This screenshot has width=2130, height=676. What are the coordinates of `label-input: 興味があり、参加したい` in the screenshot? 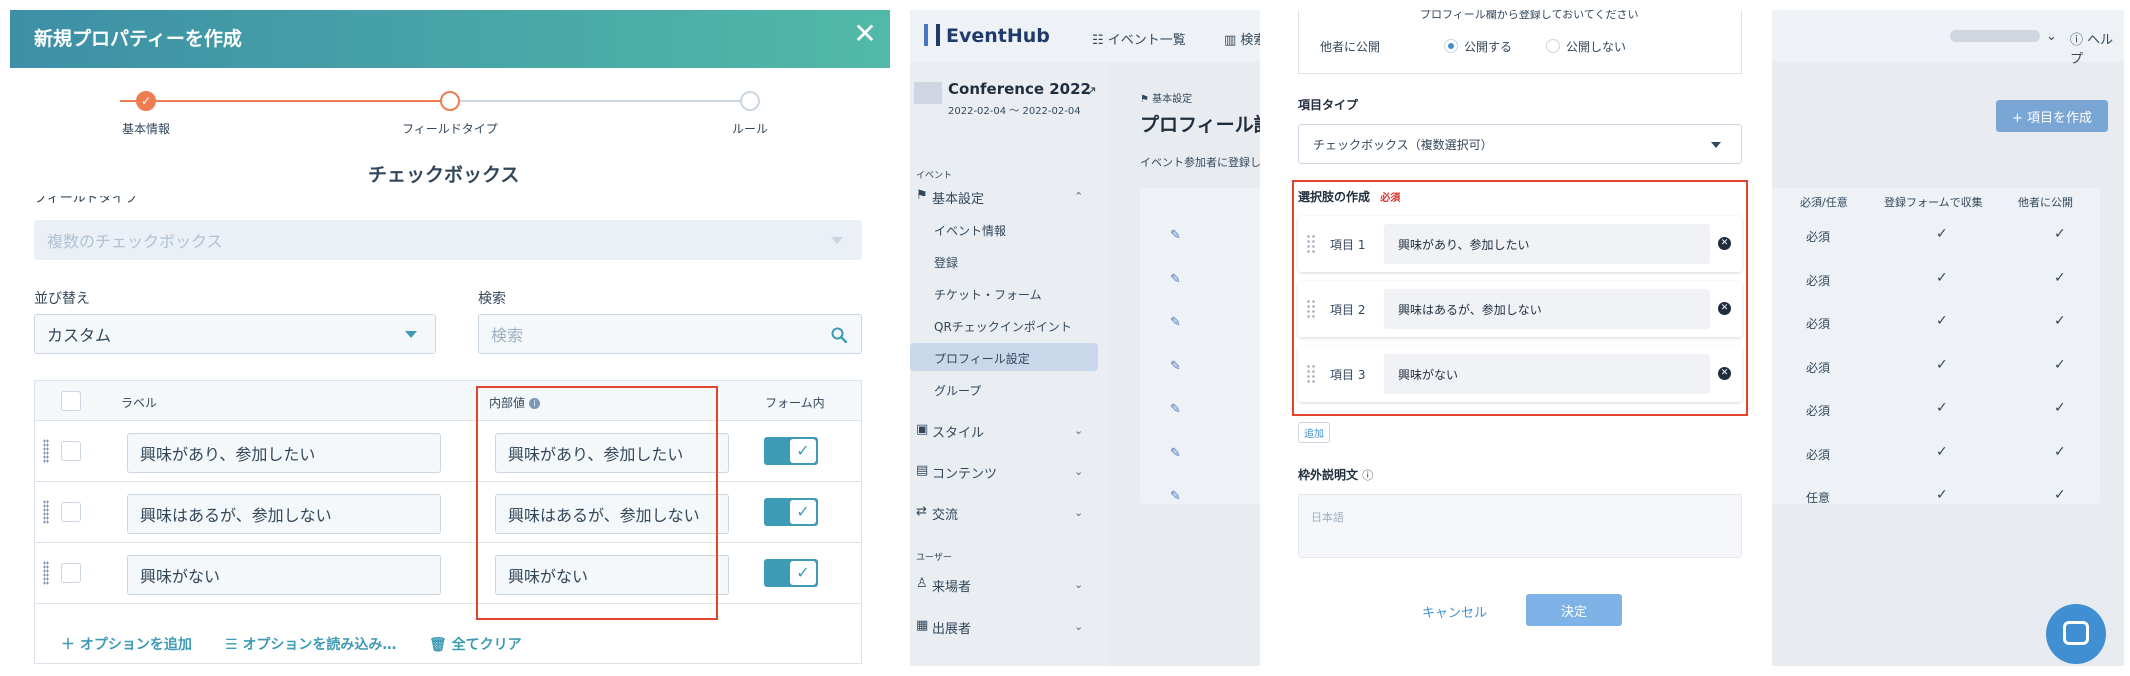 It's located at (284, 453).